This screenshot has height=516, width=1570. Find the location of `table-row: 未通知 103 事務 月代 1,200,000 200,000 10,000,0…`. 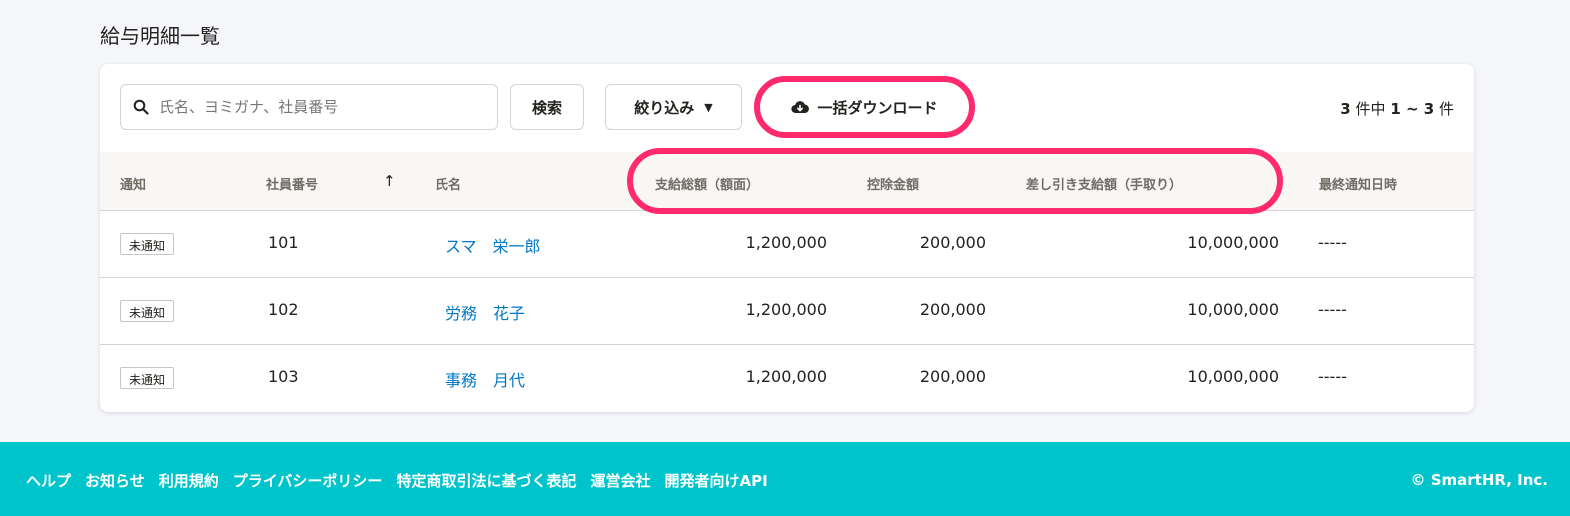

table-row: 未通知 103 事務 月代 1,200,000 200,000 10,000,0… is located at coordinates (787, 378).